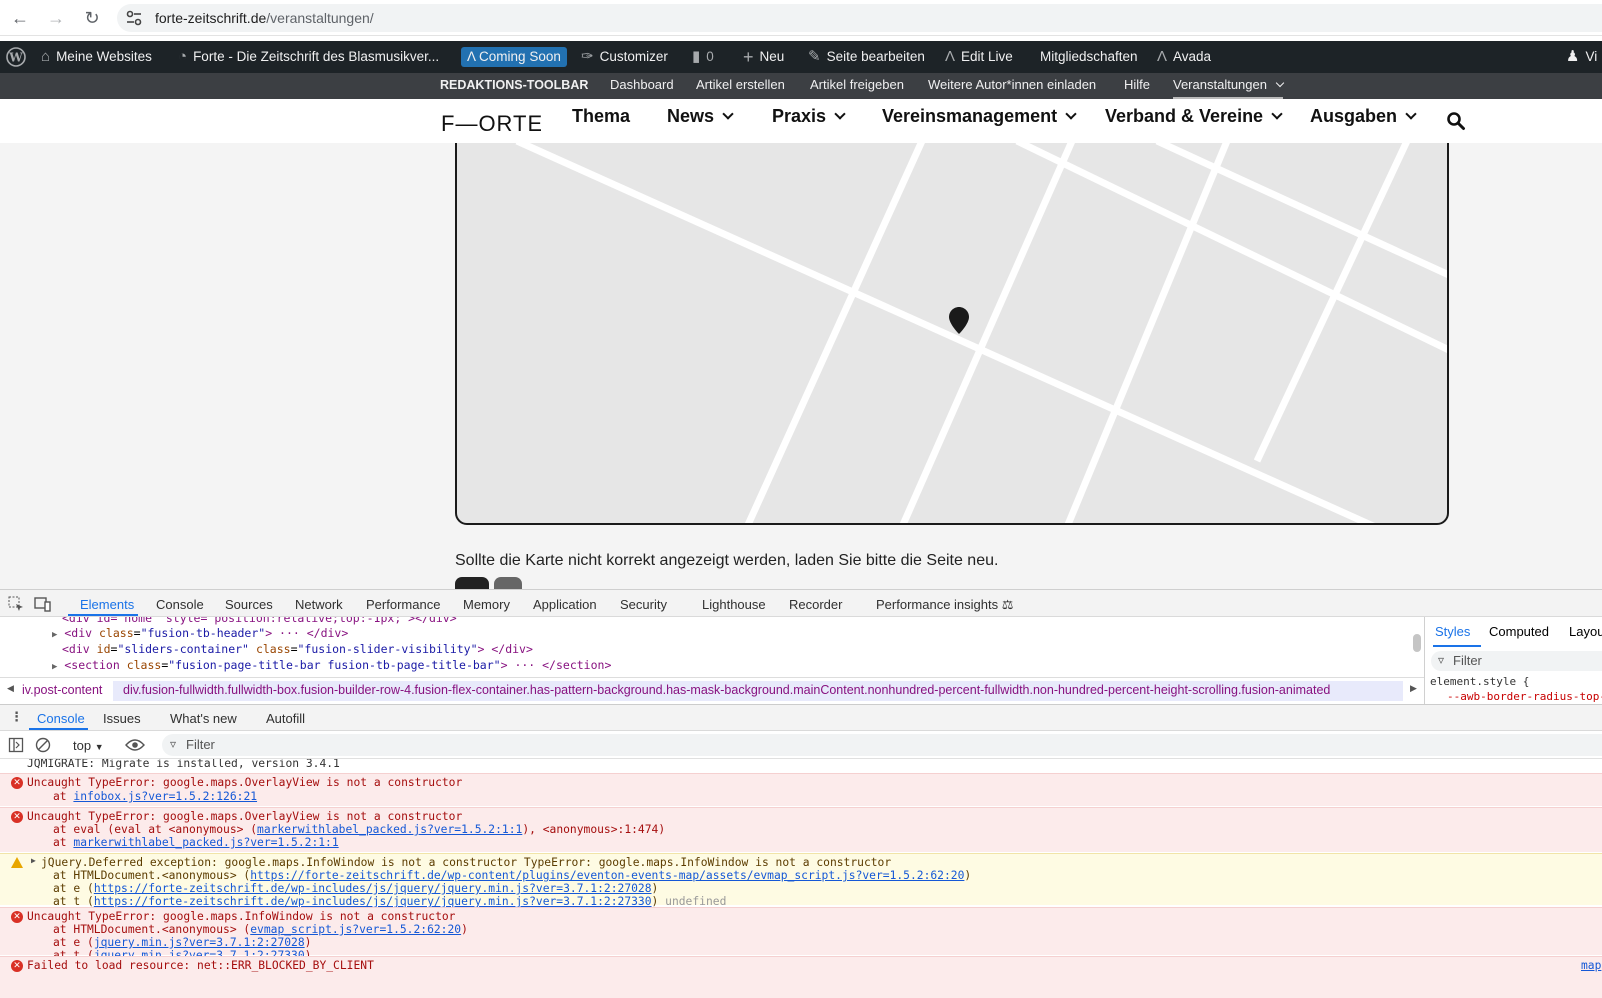  Describe the element at coordinates (180, 604) in the screenshot. I see `tab-console: Console` at that location.